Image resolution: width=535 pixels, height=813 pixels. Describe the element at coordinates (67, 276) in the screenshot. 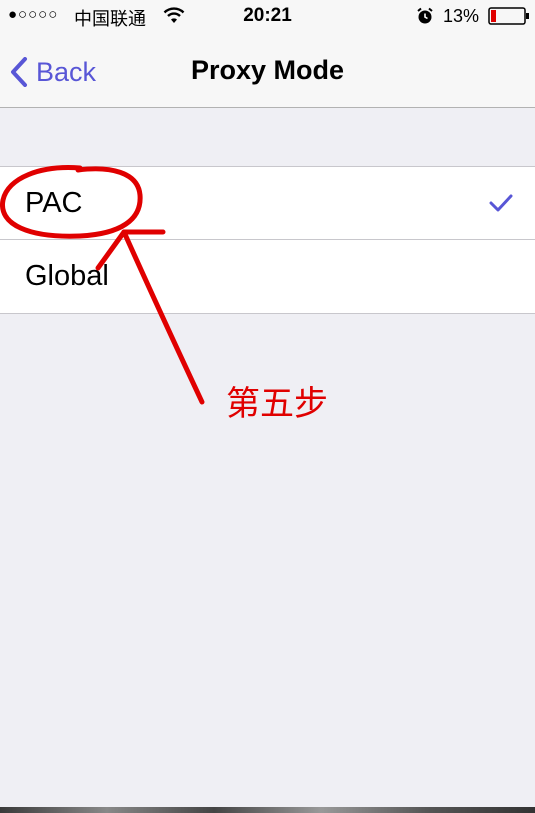

I see `list-item-label: Global` at that location.